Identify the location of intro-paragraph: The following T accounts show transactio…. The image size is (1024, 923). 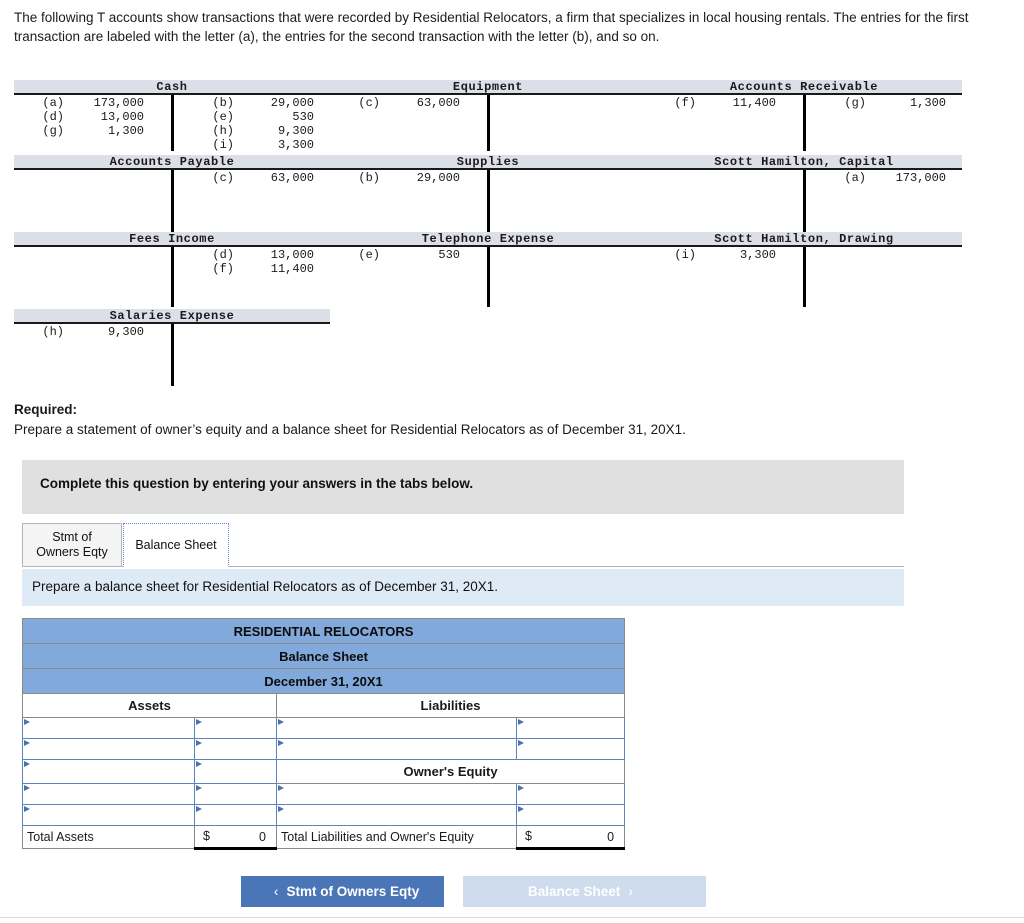
(491, 27).